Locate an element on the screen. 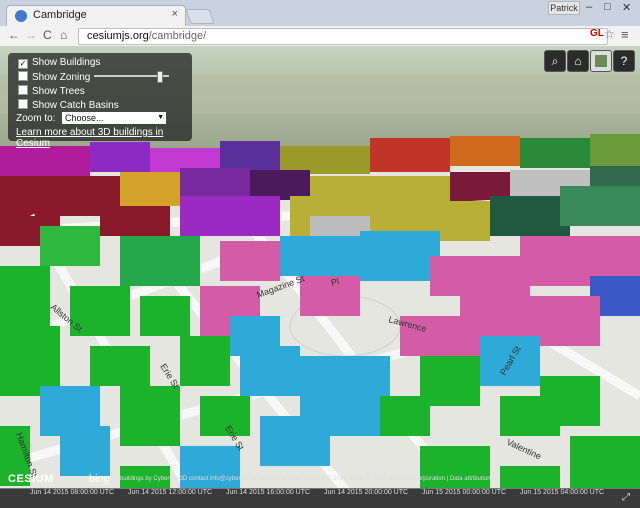 Image resolution: width=640 pixels, height=508 pixels. new-tab-button is located at coordinates (200, 16).